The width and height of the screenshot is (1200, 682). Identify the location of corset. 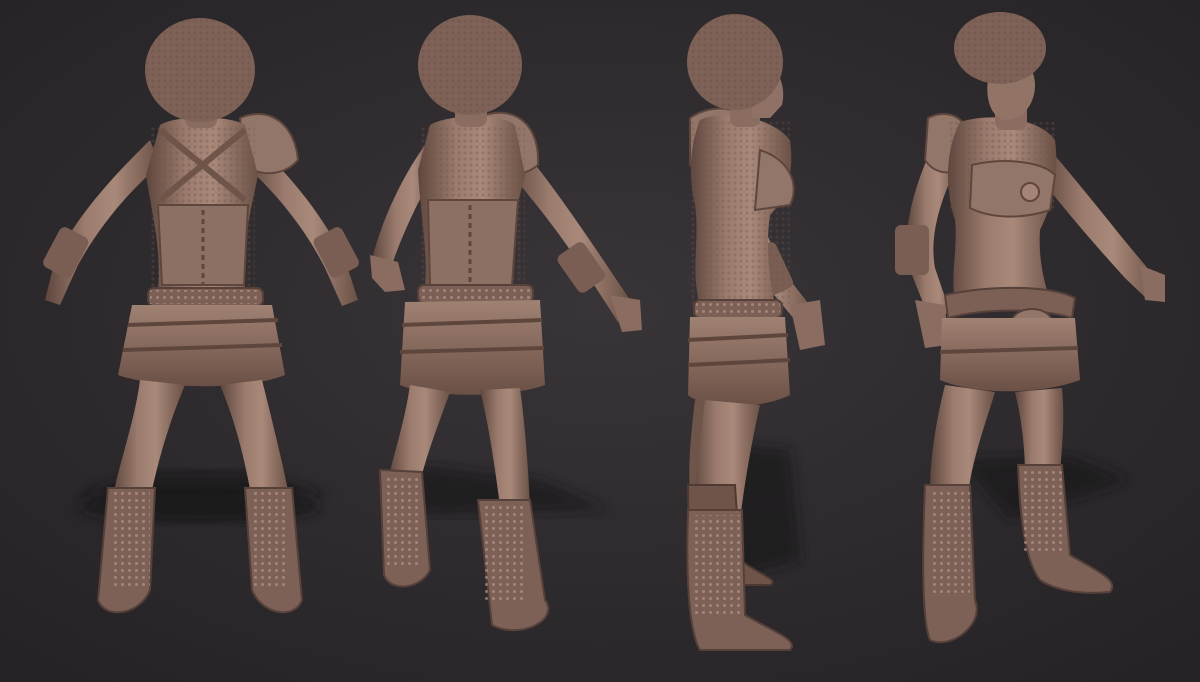
(473, 242).